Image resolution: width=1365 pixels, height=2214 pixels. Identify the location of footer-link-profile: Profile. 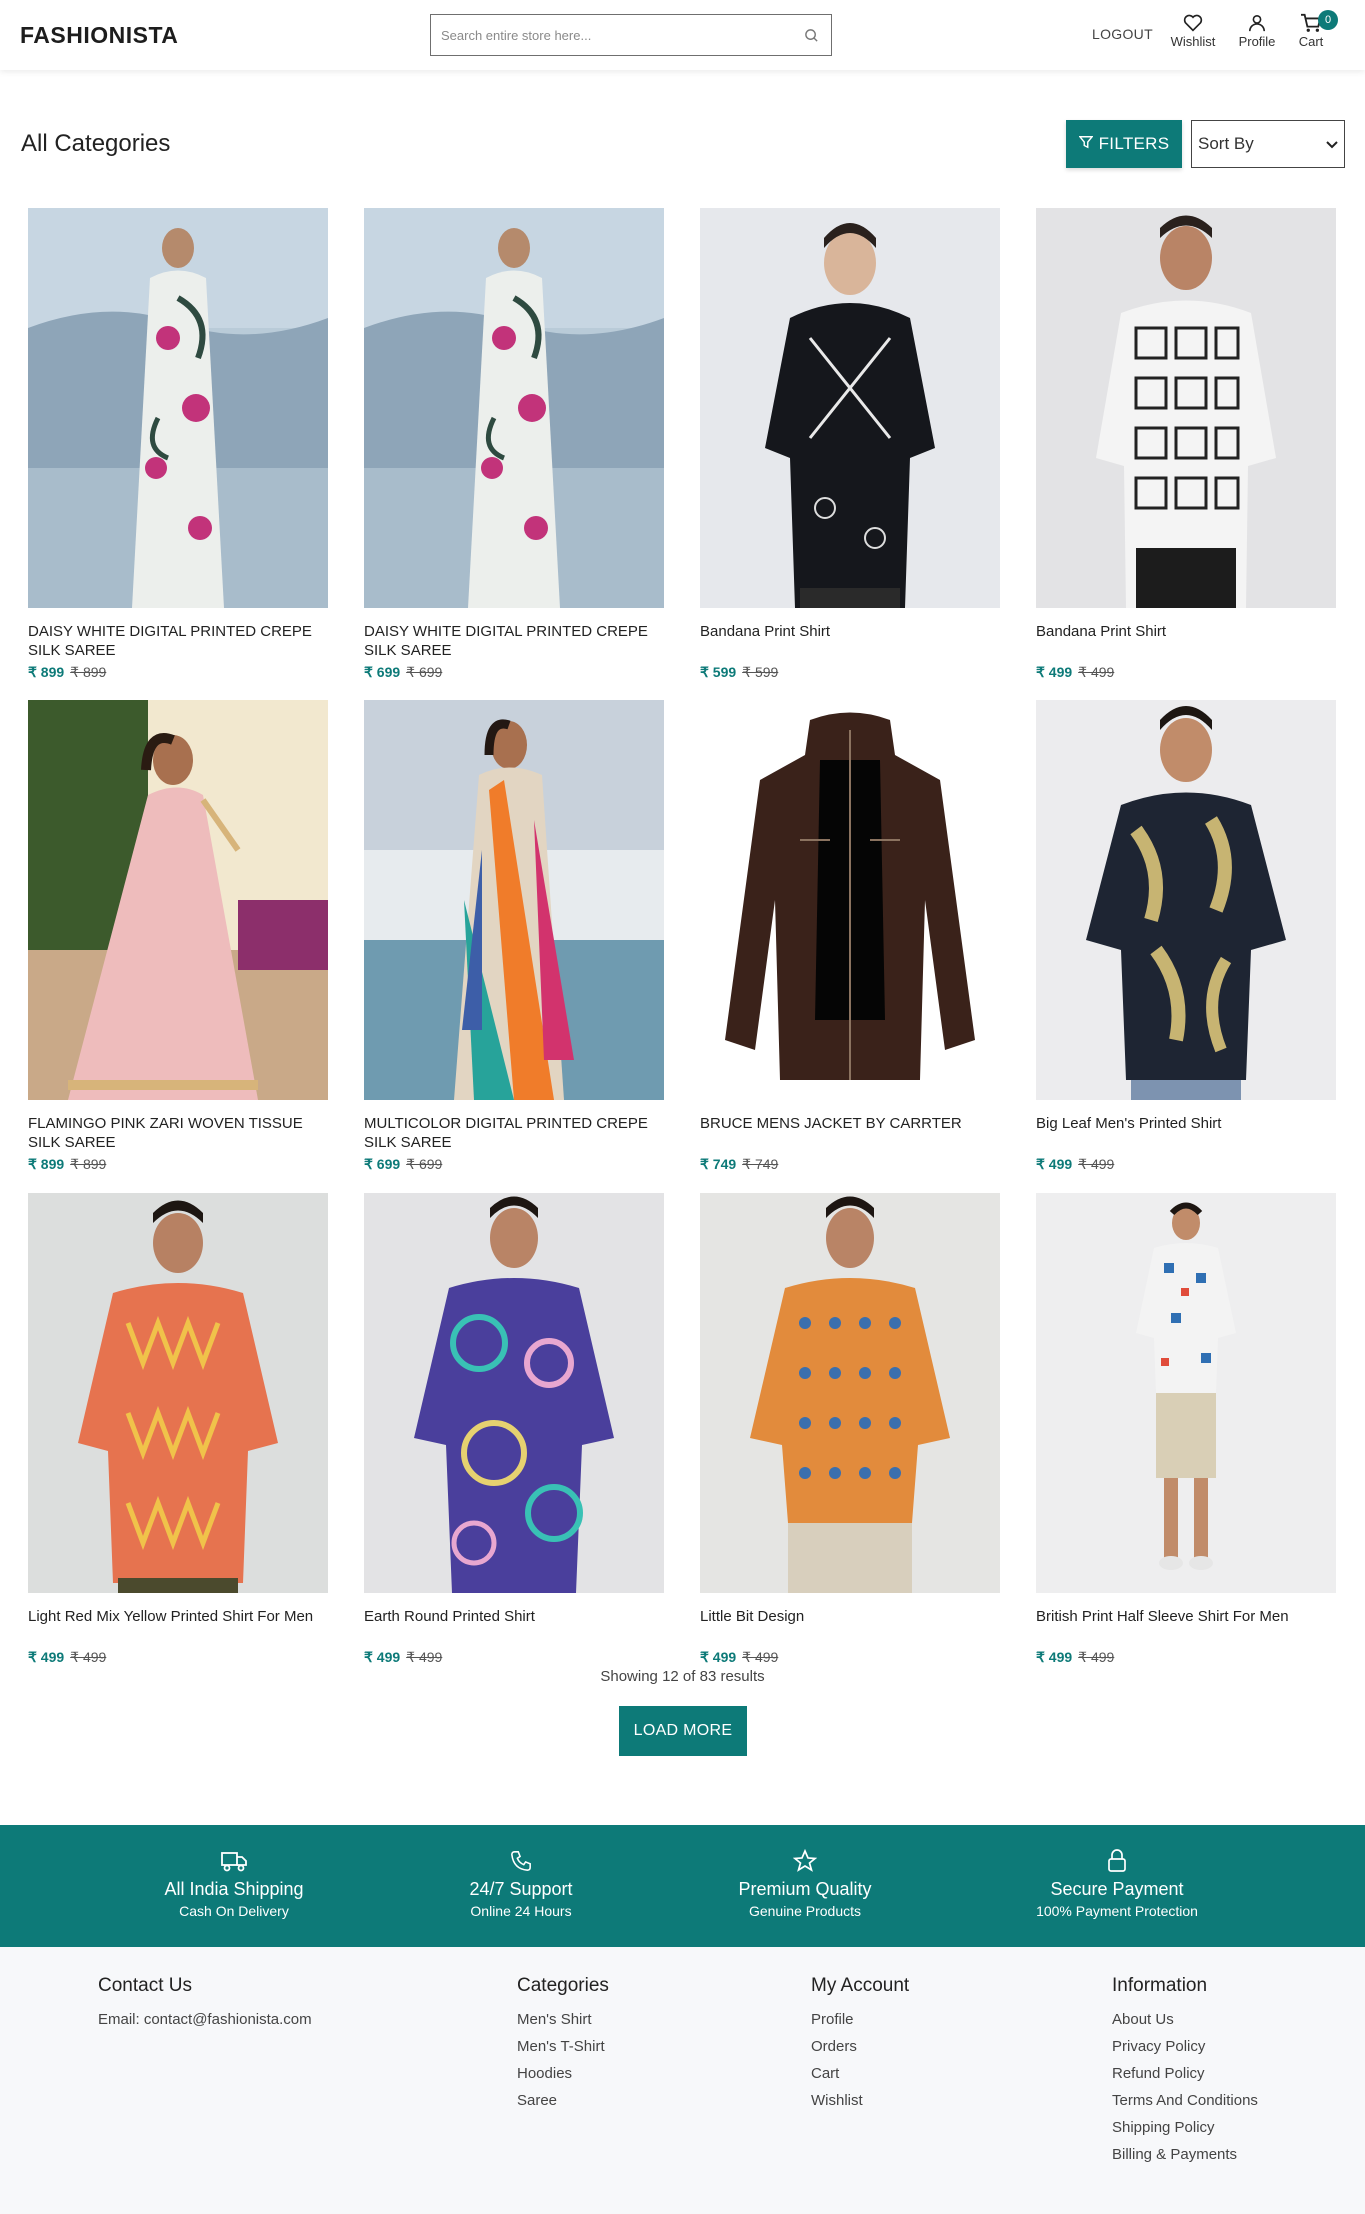
(860, 2019).